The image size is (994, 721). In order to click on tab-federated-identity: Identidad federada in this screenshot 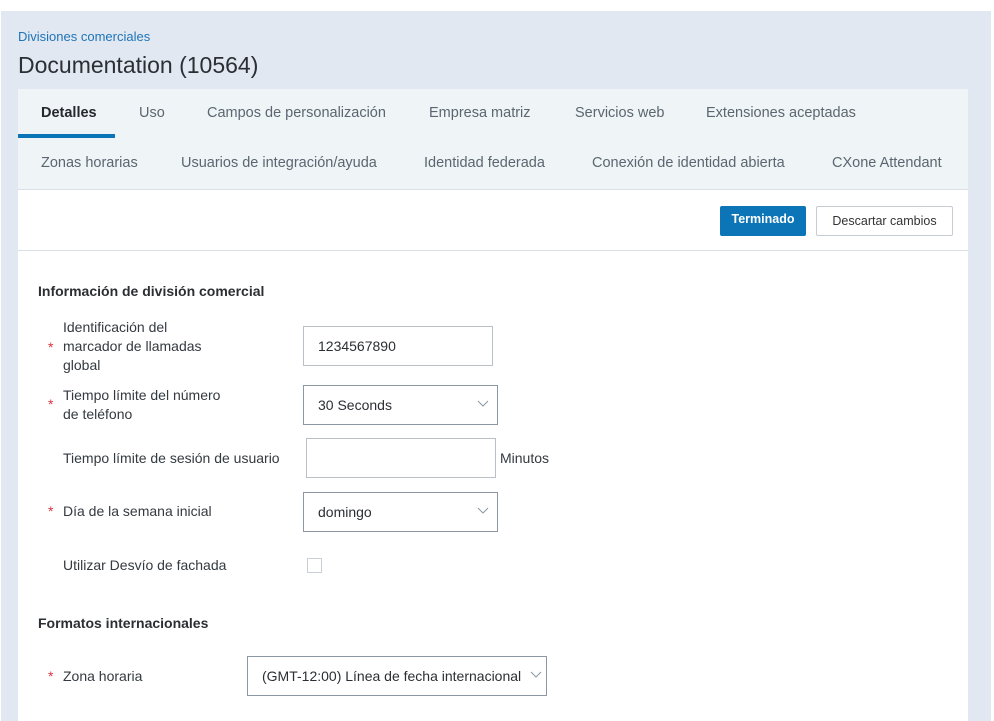, I will do `click(484, 163)`.